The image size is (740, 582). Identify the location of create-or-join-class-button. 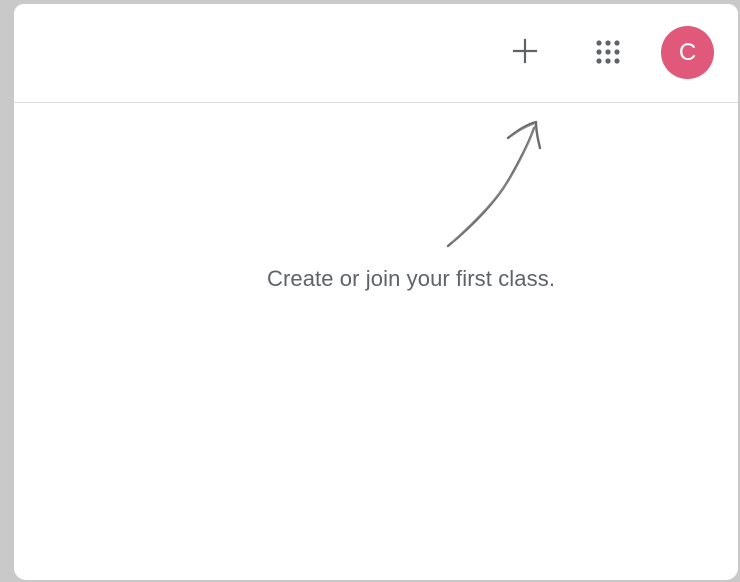
(525, 51).